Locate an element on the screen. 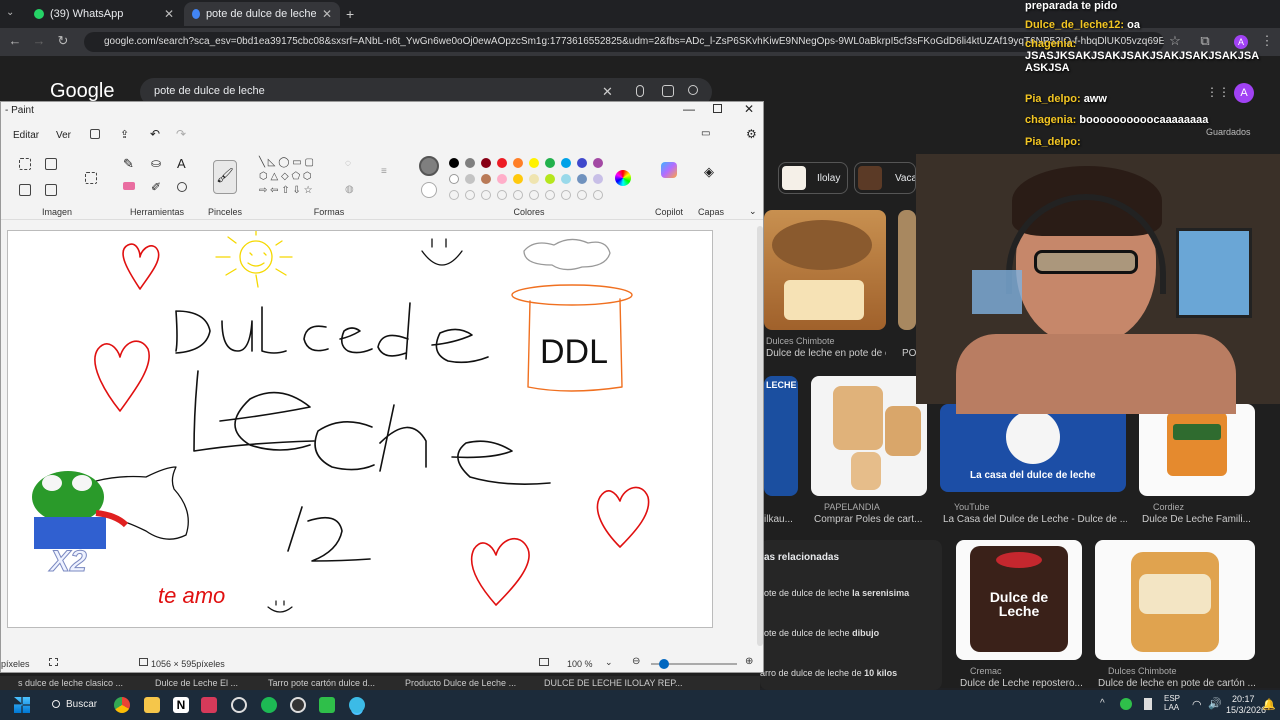  notifications-icon: 🔔 is located at coordinates (1269, 704).